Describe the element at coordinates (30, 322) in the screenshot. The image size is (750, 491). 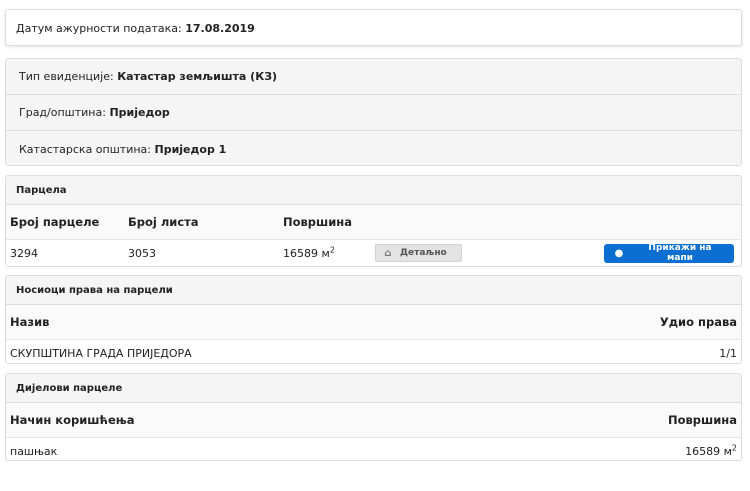
I see `col-name: Назив` at that location.